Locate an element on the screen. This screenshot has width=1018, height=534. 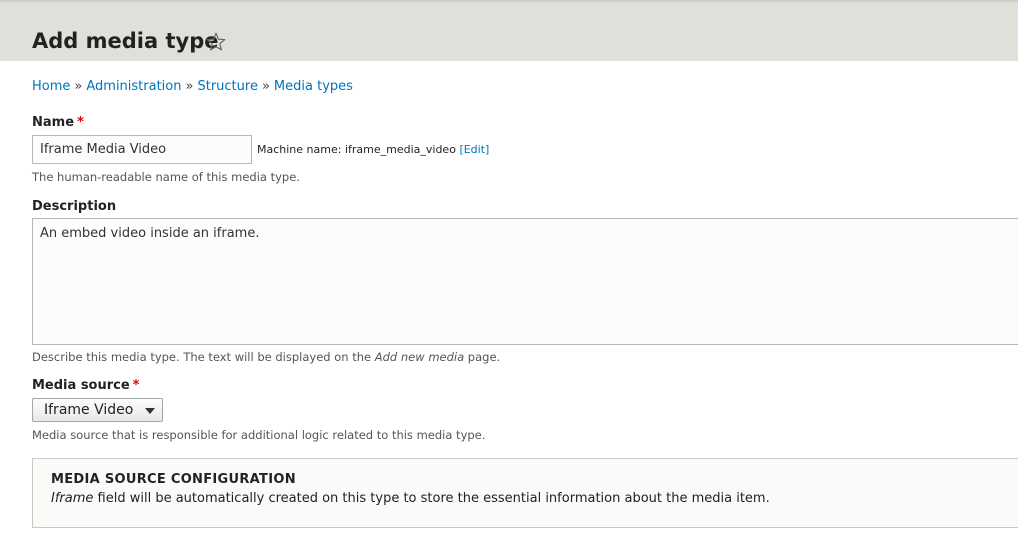
media-source-label: Media source * is located at coordinates (85, 386).